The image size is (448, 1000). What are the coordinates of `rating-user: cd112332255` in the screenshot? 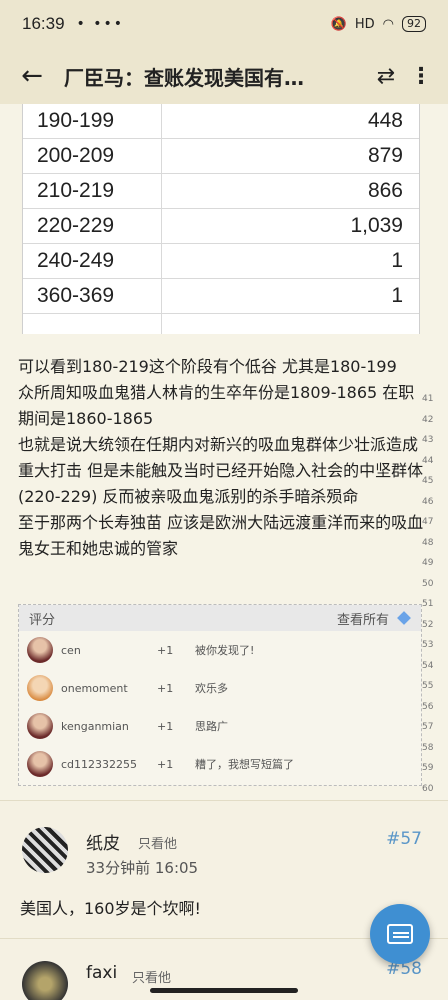 It's located at (106, 764).